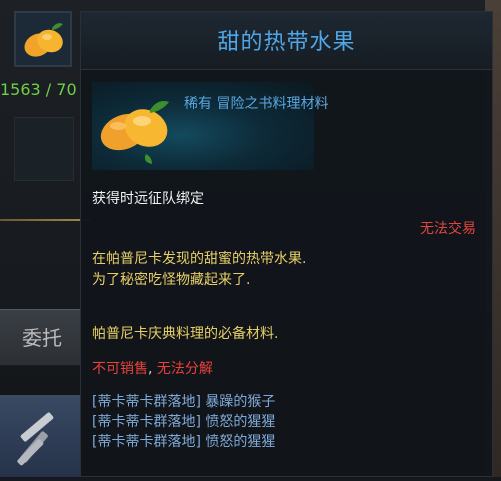 This screenshot has height=481, width=501. I want to click on item-description: 在帕普尼卡发现的甜蜜的热带水果. 为了秘密吃怪物藏起来了., so click(199, 270).